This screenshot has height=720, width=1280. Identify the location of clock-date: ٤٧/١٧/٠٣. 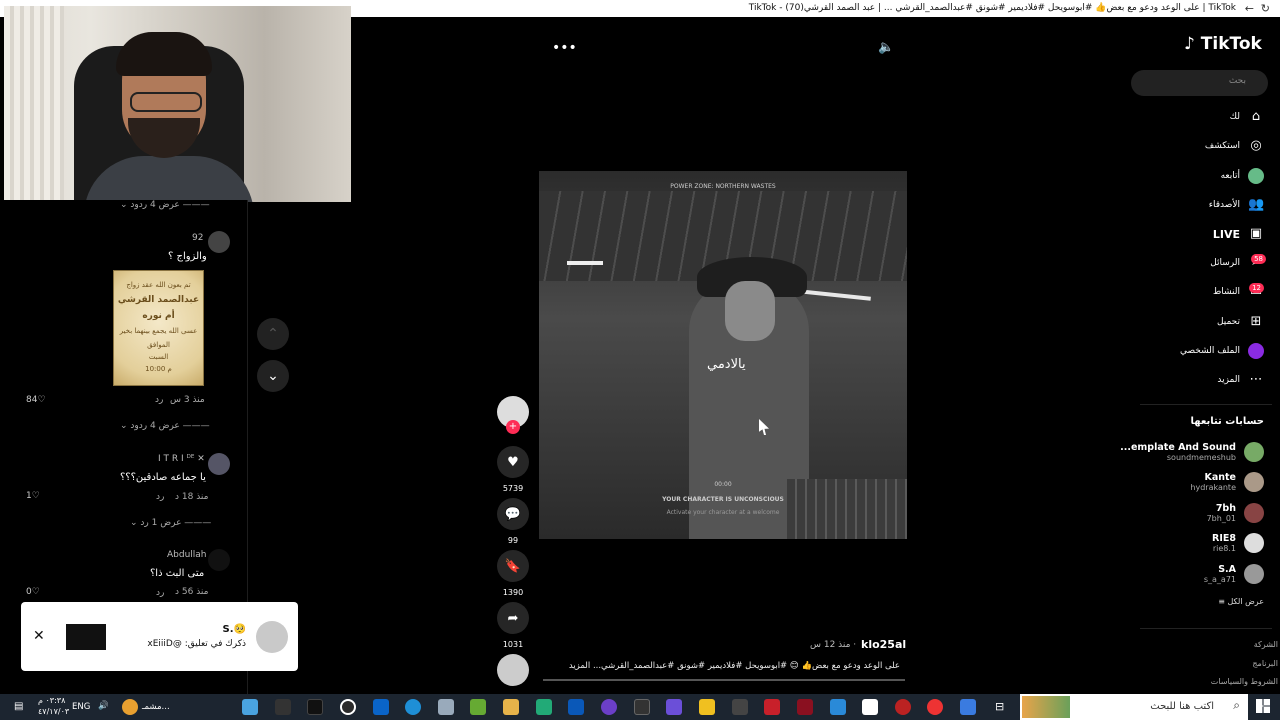
(53, 711).